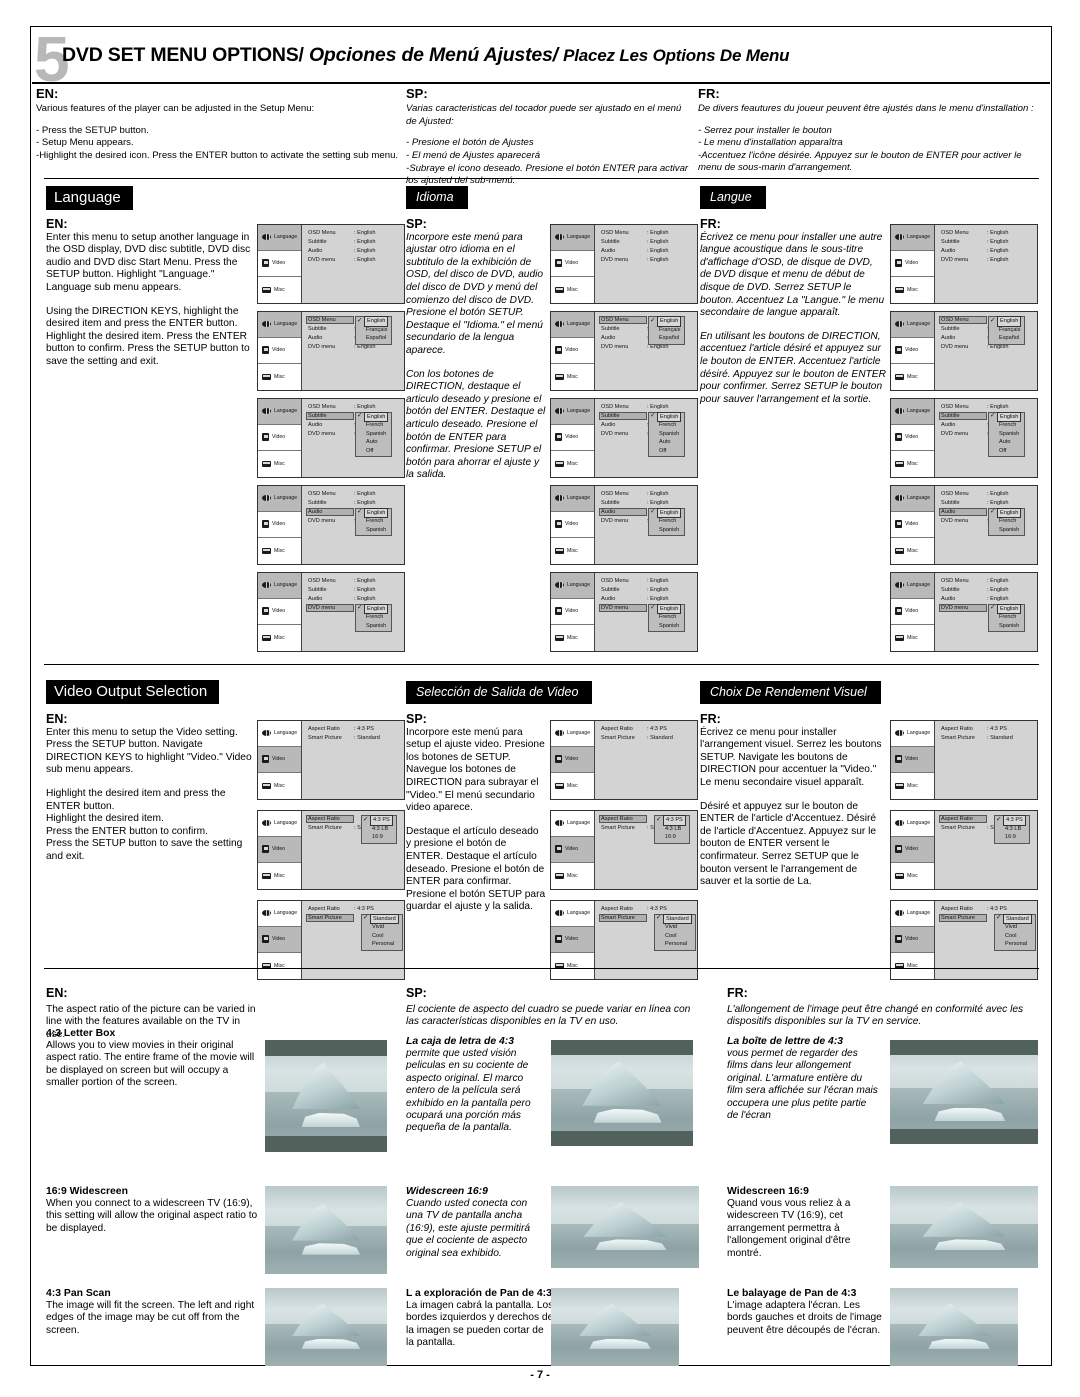 The image size is (1080, 1397). What do you see at coordinates (354, 739) in the screenshot?
I see `osd-setting-row: Smart Picture: Standard` at bounding box center [354, 739].